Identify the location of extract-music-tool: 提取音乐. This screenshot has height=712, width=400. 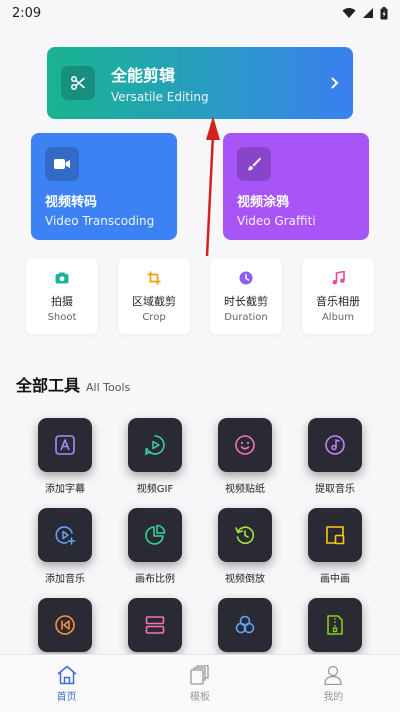
(335, 456).